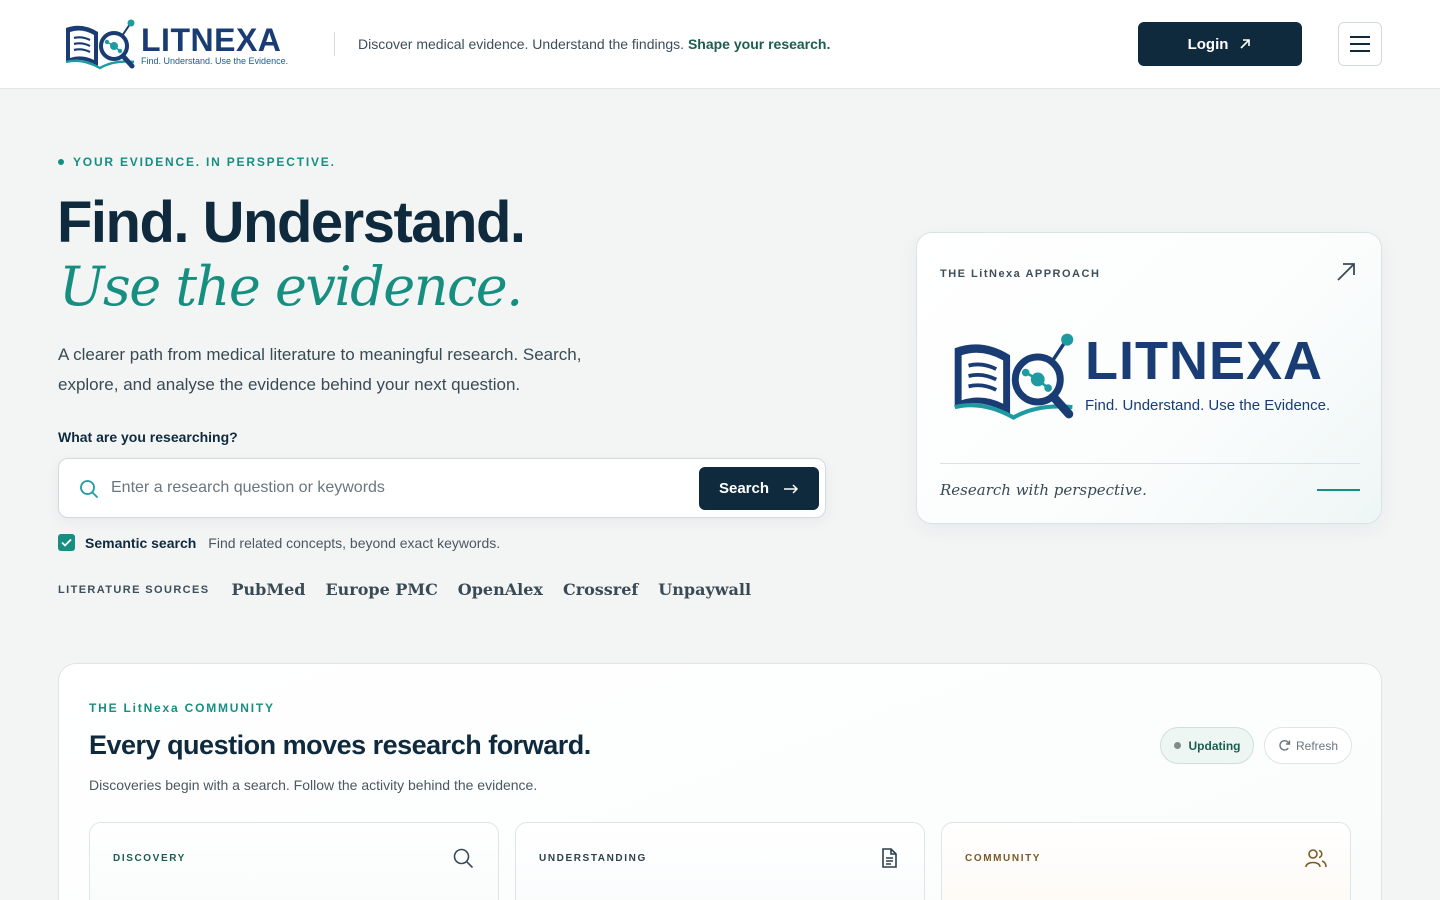  I want to click on source-crossref: Crossref, so click(600, 589).